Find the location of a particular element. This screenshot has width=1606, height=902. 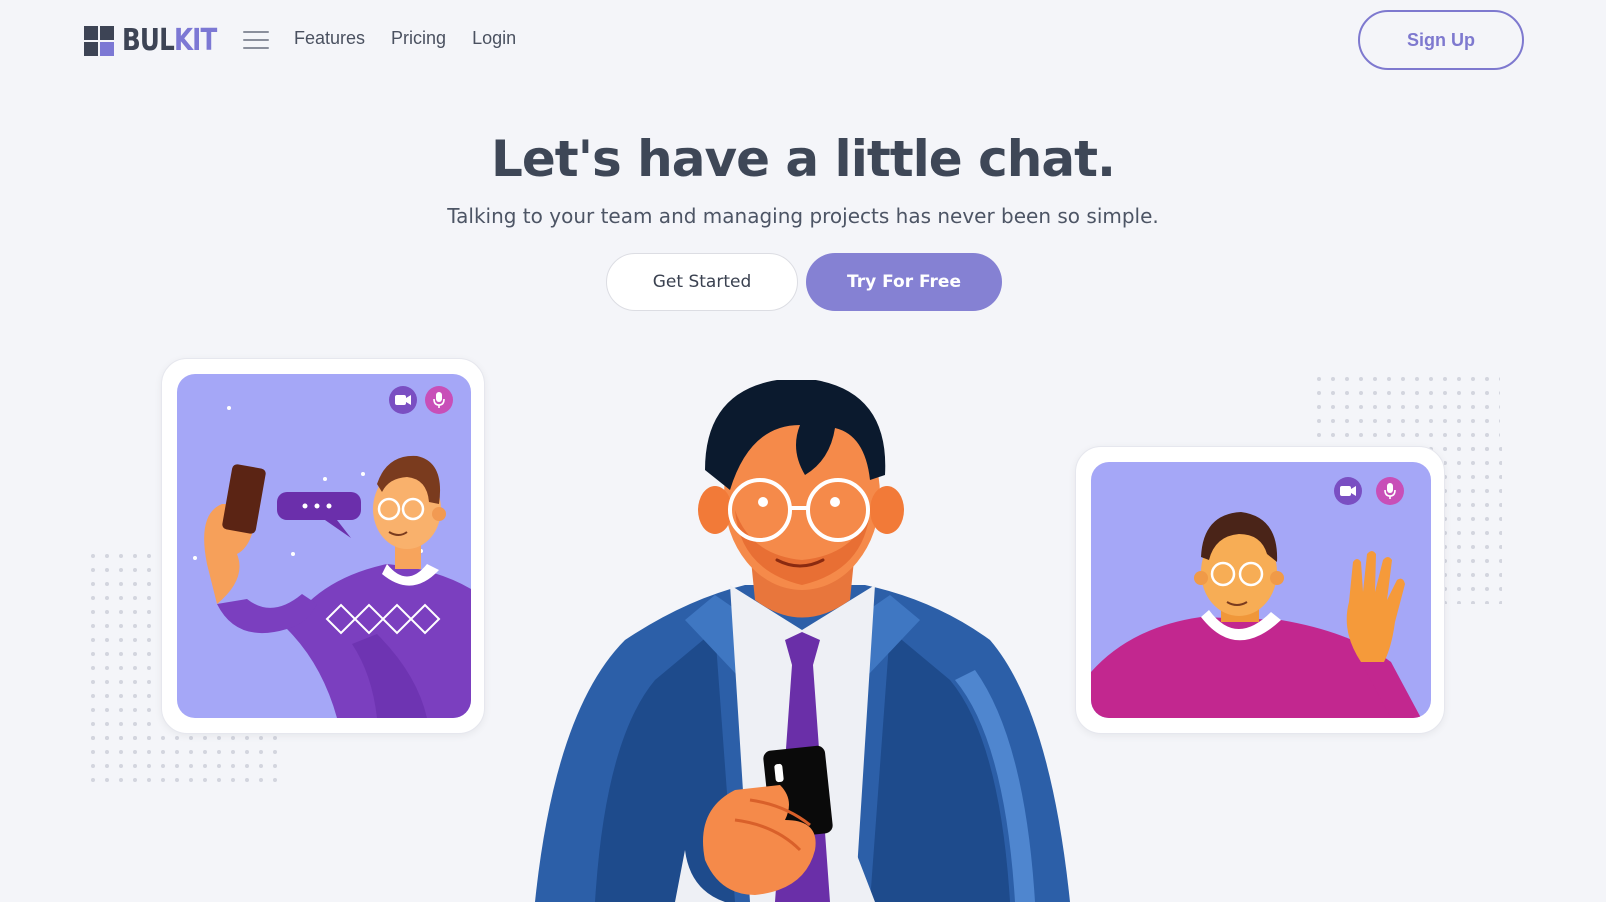

nav-link-login: Login is located at coordinates (494, 38).